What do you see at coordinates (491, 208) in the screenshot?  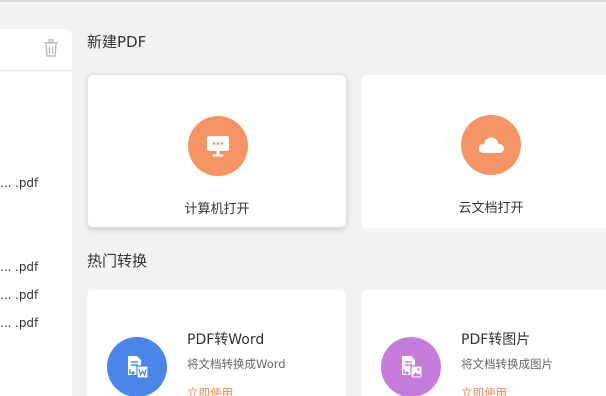 I see `open-cloud-doc-label: 云文档打开` at bounding box center [491, 208].